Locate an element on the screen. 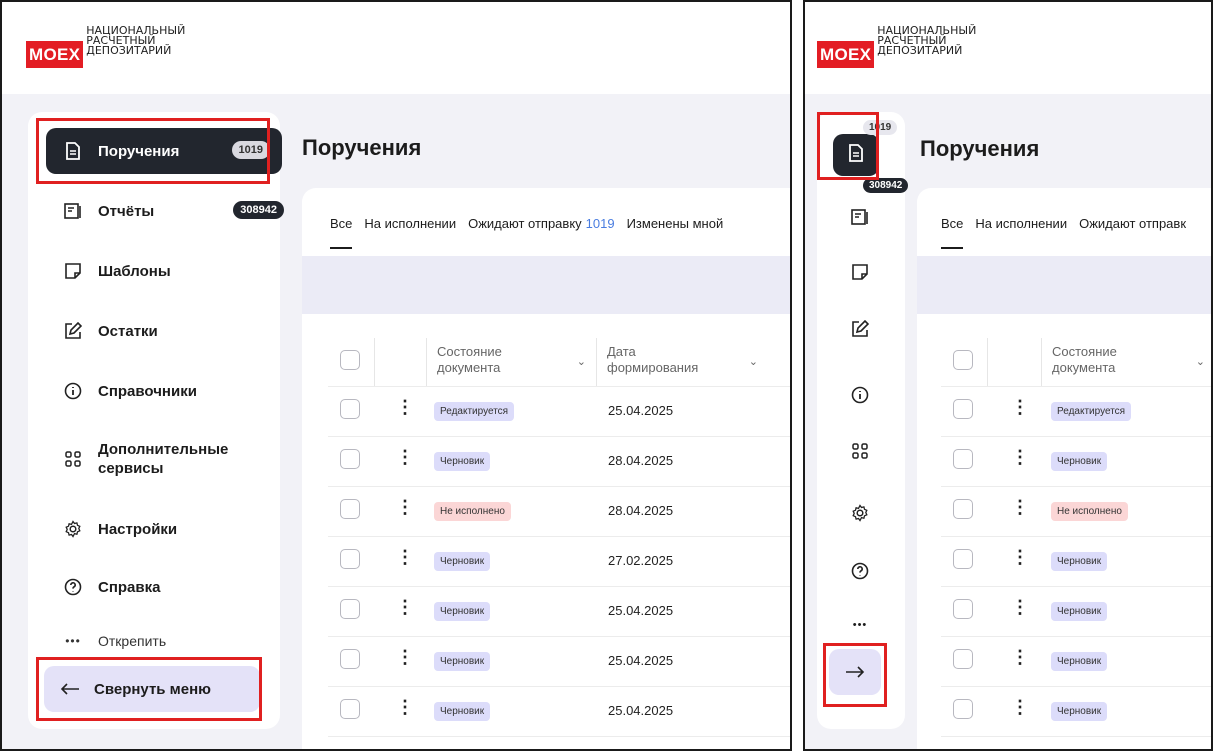 The height and width of the screenshot is (751, 1213). table-row: ⋮ Черновик 27.02.2025 is located at coordinates (559, 560).